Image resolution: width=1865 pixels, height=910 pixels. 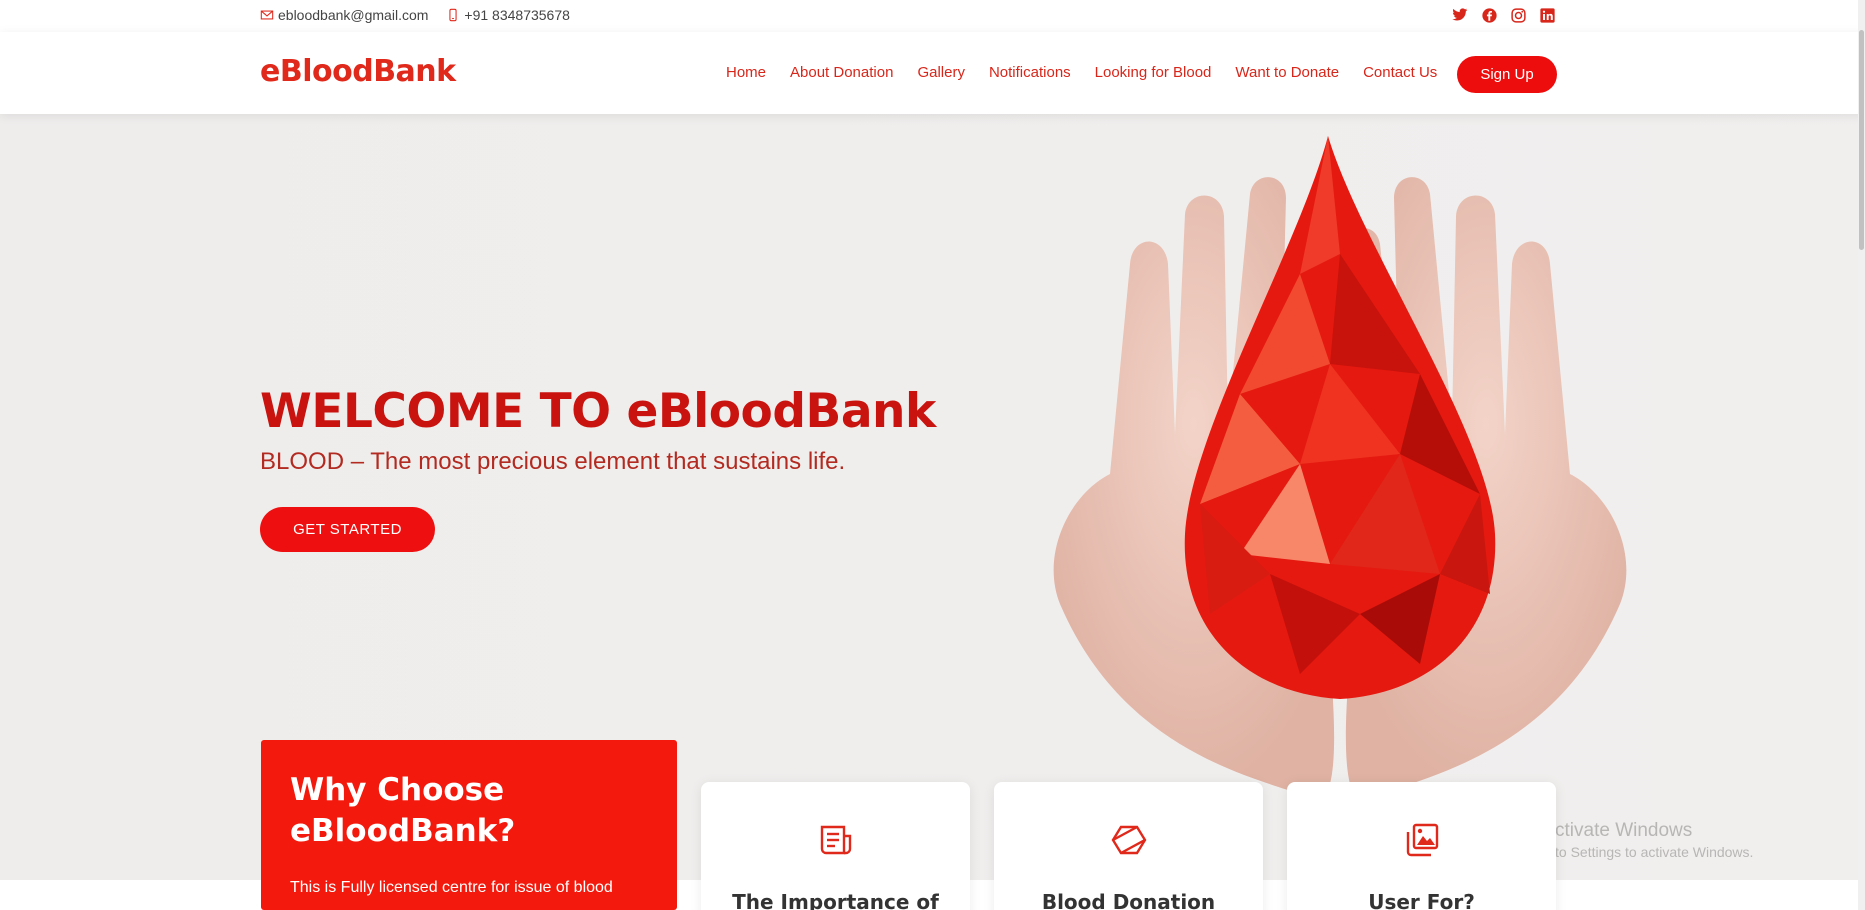 I want to click on cube-icon, so click(x=1128, y=840).